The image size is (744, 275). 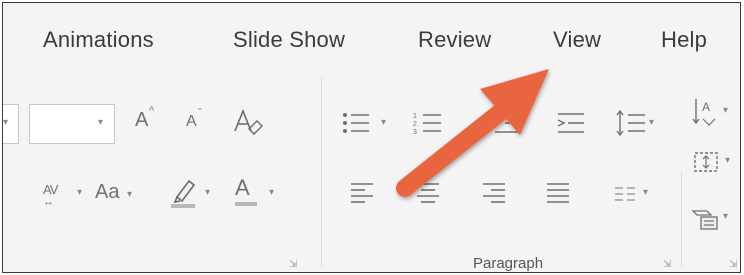 I want to click on arrow-icon, so click(x=472, y=133).